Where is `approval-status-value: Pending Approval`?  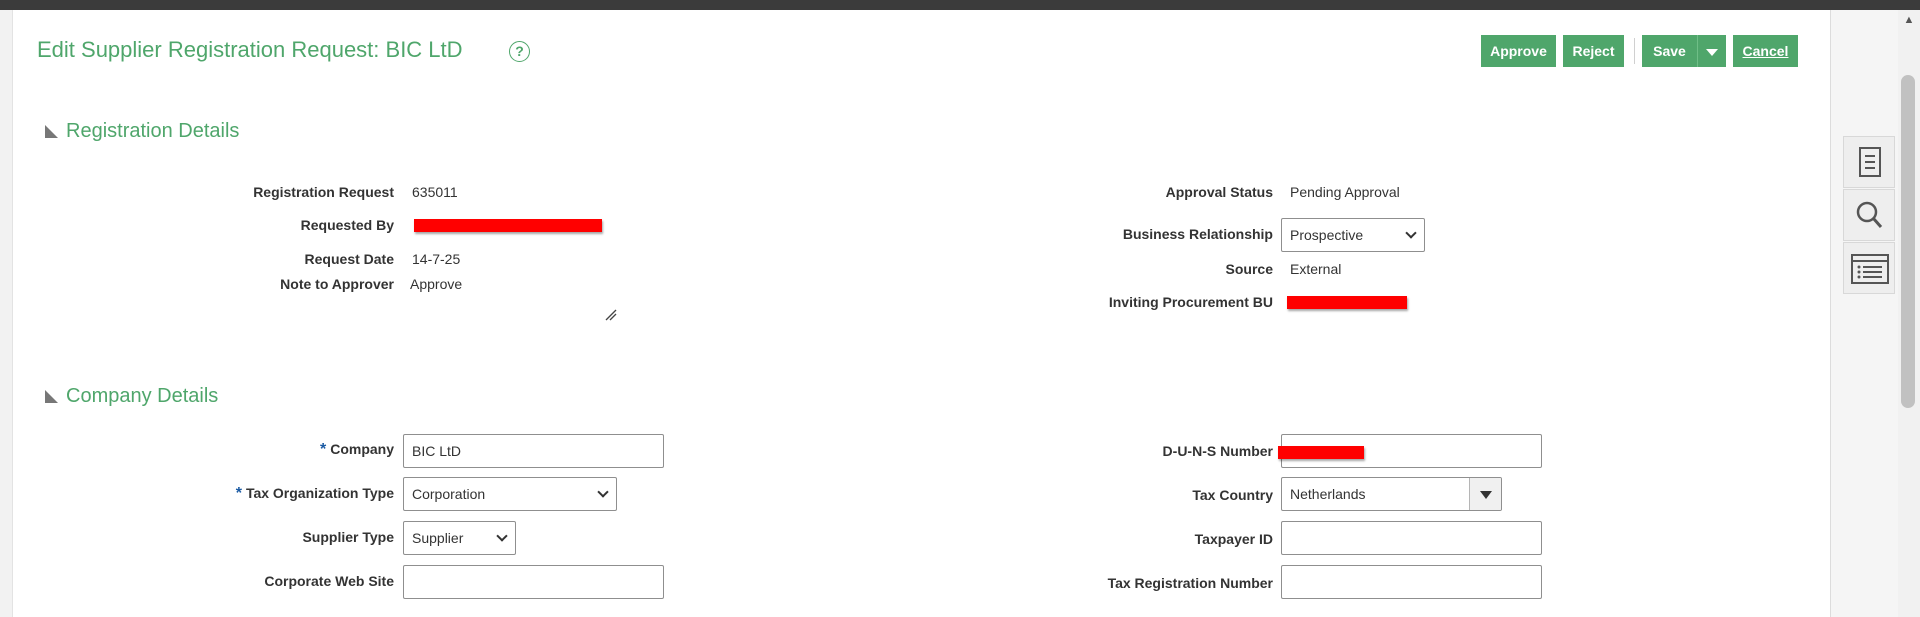
approval-status-value: Pending Approval is located at coordinates (1345, 192).